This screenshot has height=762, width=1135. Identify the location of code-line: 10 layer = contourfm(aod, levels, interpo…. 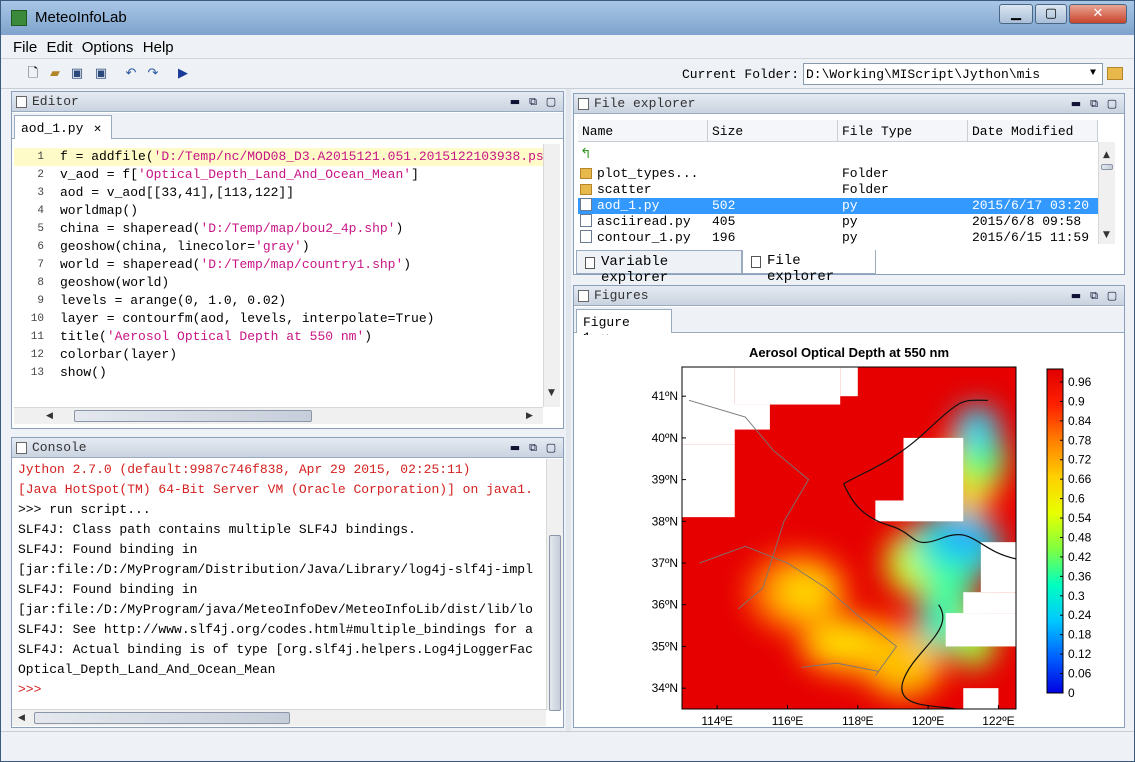
(287, 319).